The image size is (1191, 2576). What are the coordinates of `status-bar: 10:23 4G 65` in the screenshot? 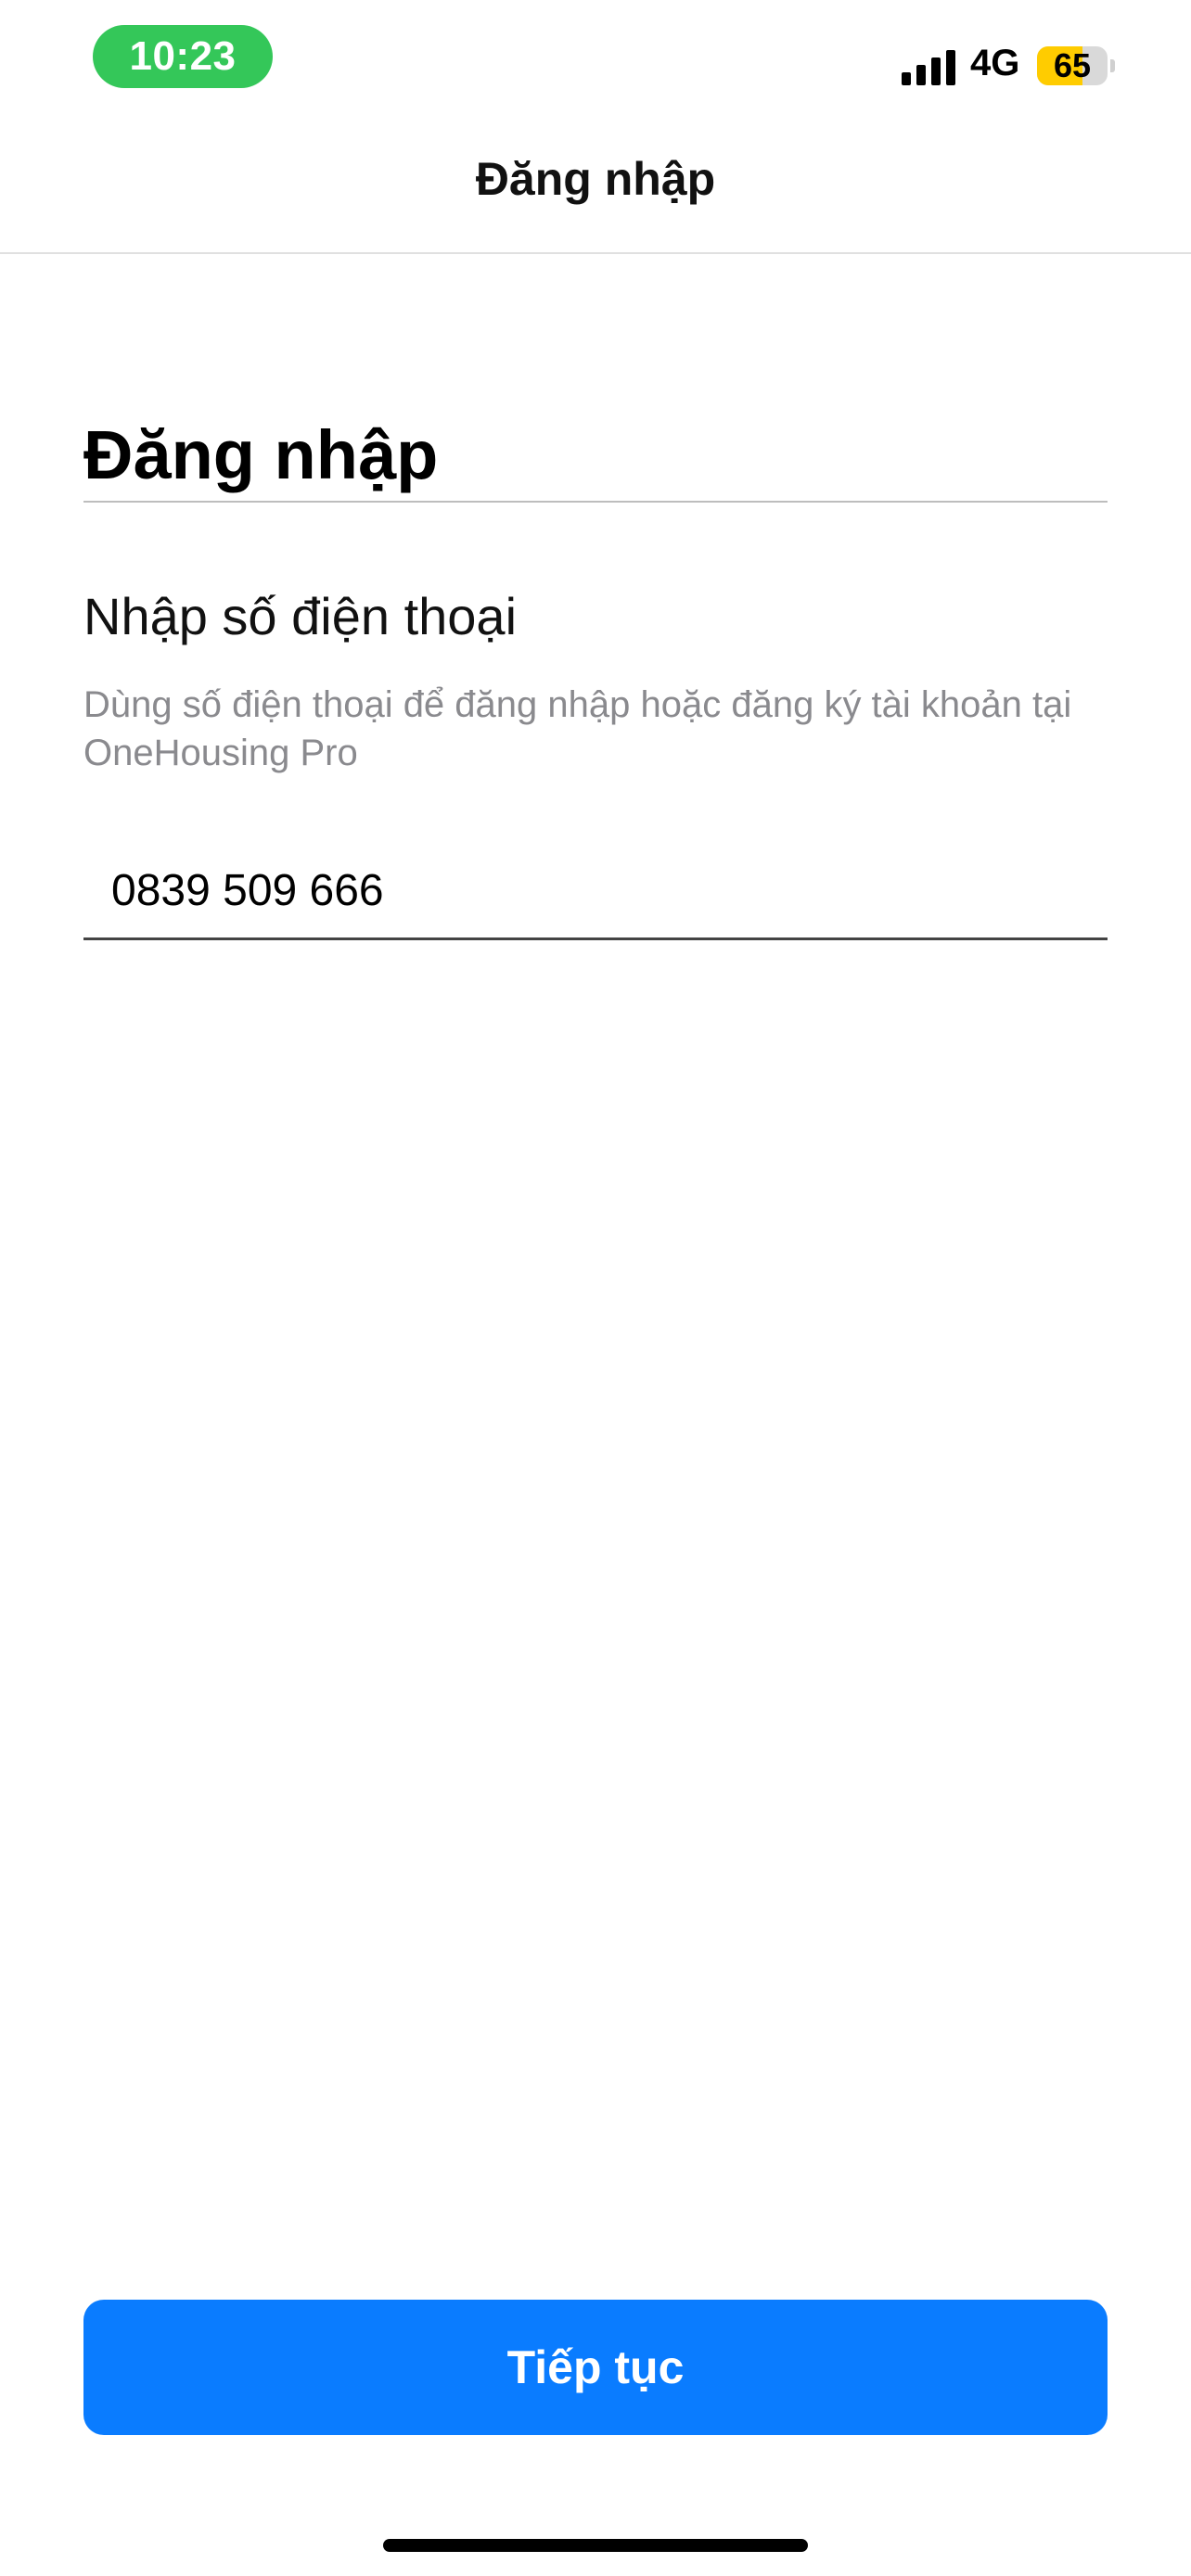 It's located at (595, 61).